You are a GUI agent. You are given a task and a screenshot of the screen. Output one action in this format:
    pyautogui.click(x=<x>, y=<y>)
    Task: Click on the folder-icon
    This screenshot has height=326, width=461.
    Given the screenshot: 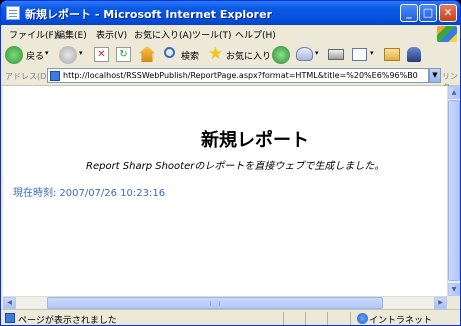 What is the action you would take?
    pyautogui.click(x=392, y=54)
    